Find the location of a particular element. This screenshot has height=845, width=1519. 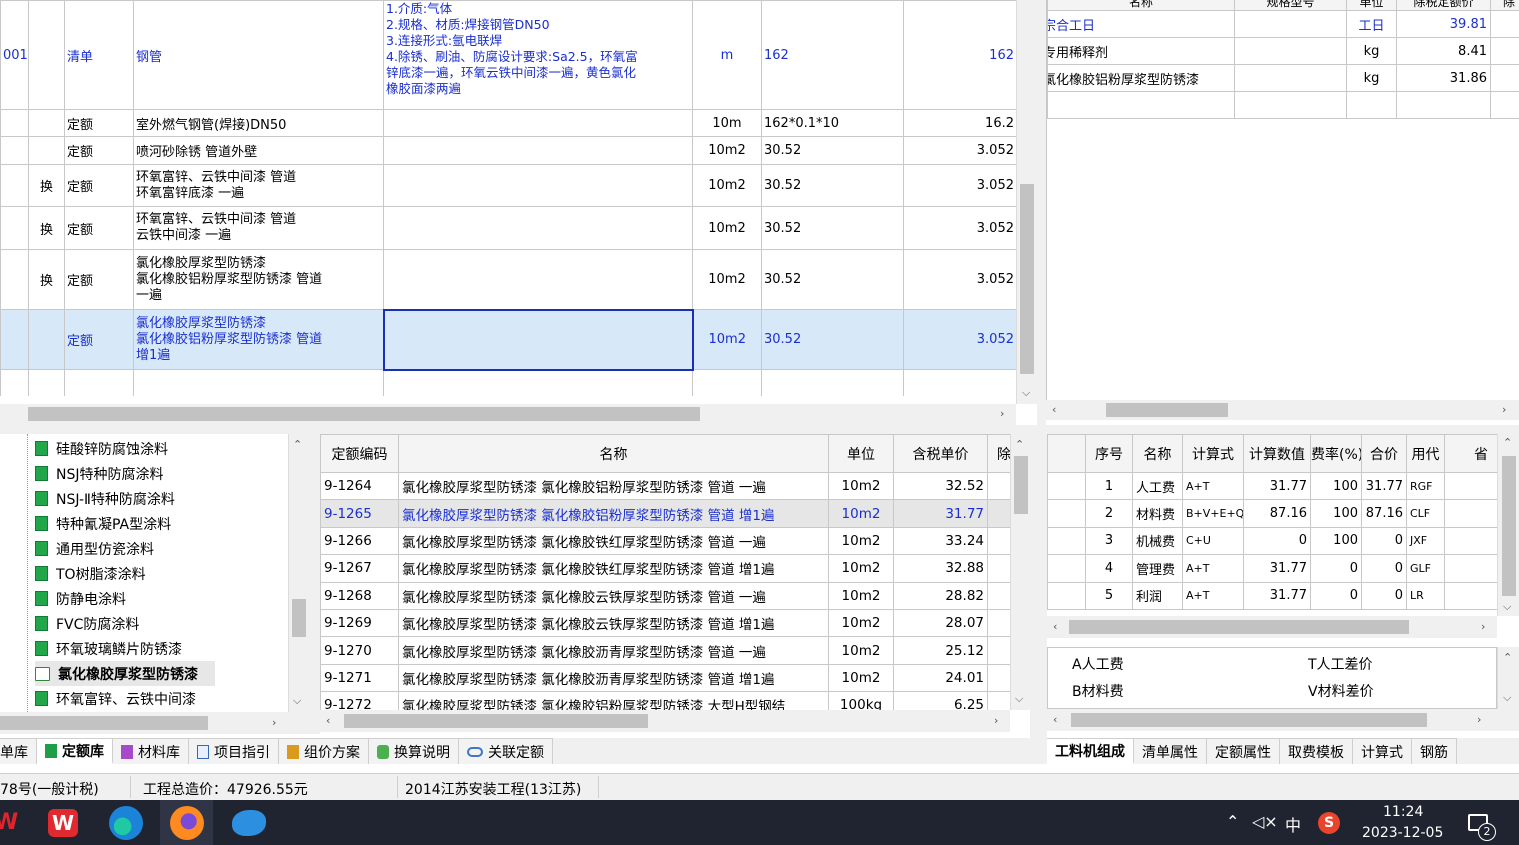

quota-unit: 100kg is located at coordinates (861, 700).